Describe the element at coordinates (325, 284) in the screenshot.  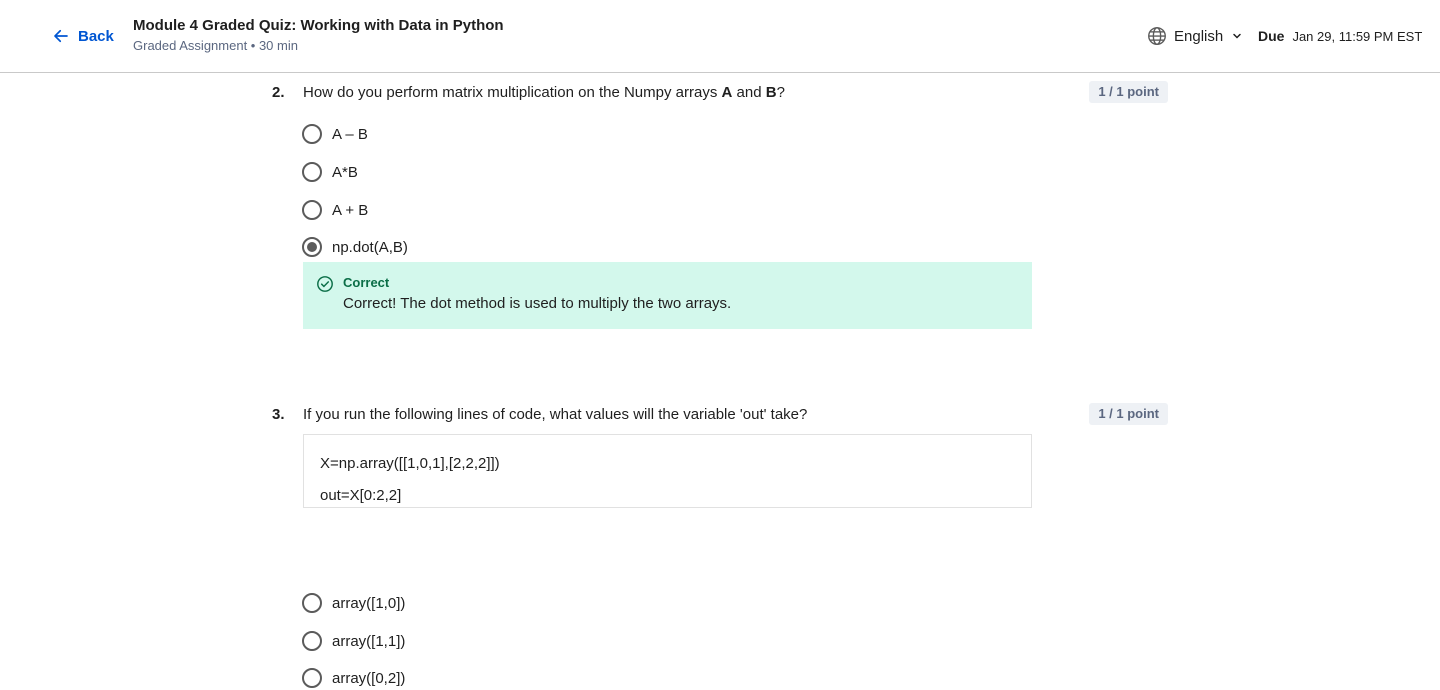
I see `check-circle-icon` at that location.